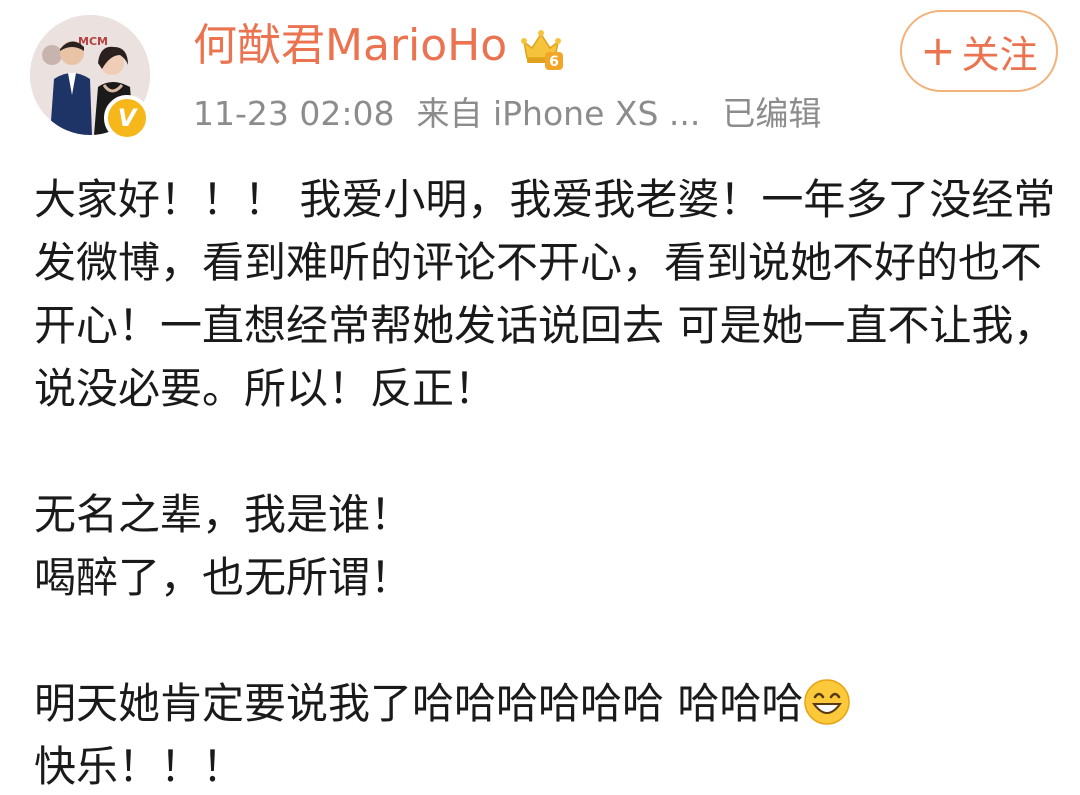 This screenshot has width=1080, height=795. What do you see at coordinates (554, 62) in the screenshot?
I see `member-level: 6` at bounding box center [554, 62].